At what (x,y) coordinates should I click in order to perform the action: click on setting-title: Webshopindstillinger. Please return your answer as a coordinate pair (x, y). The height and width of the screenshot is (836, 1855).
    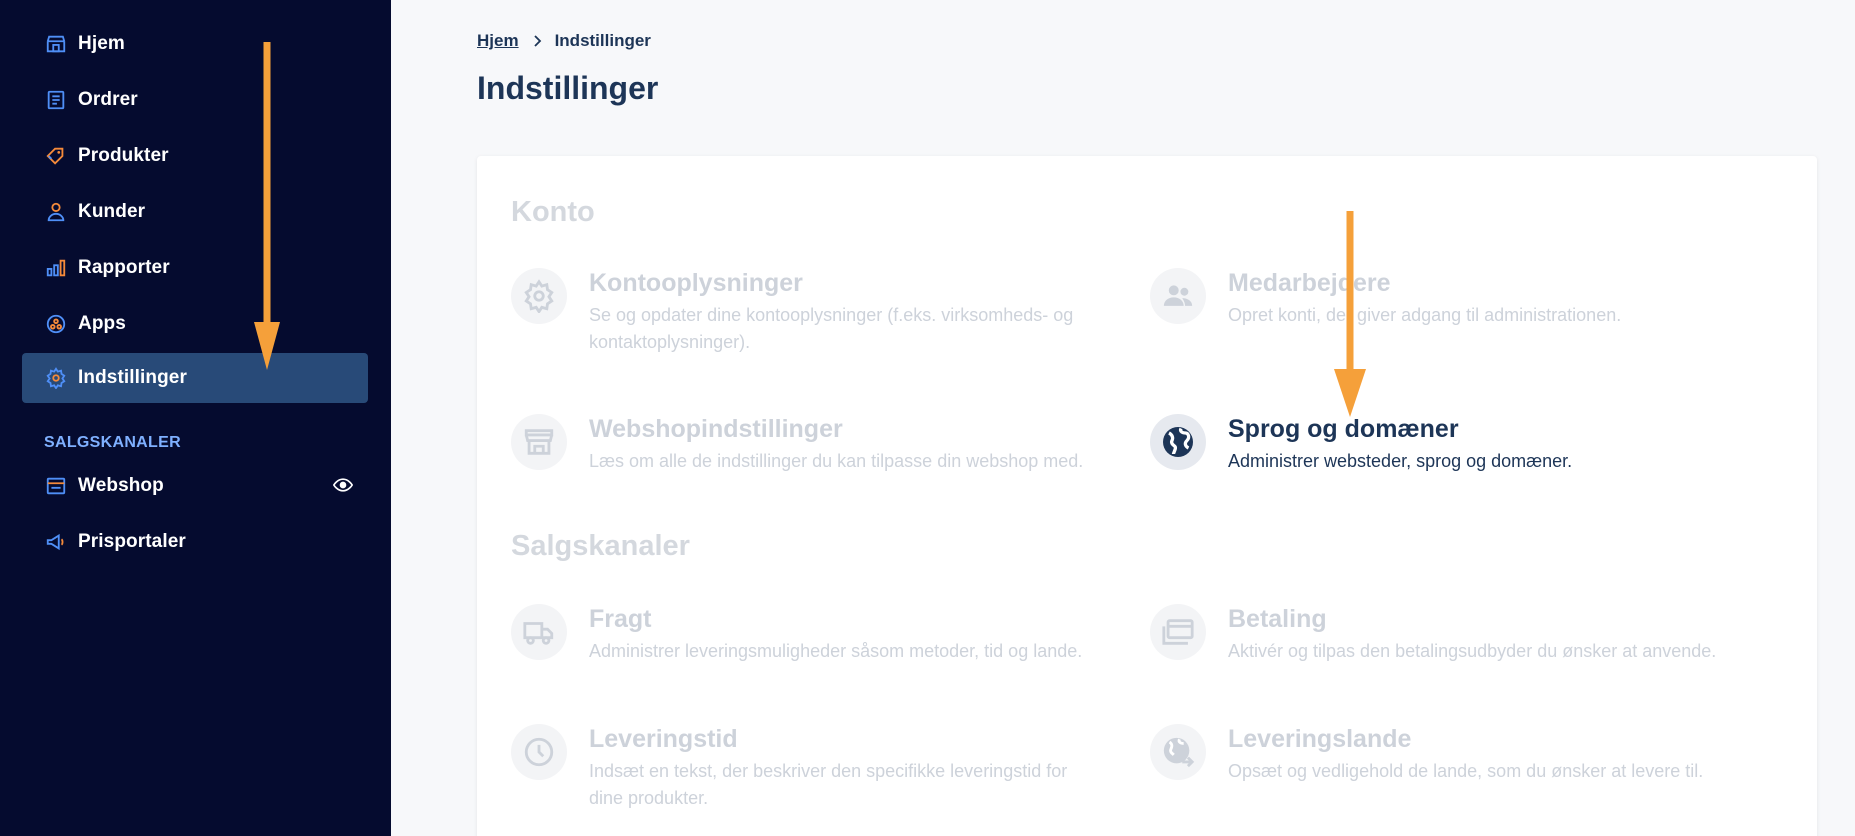
    Looking at the image, I should click on (716, 429).